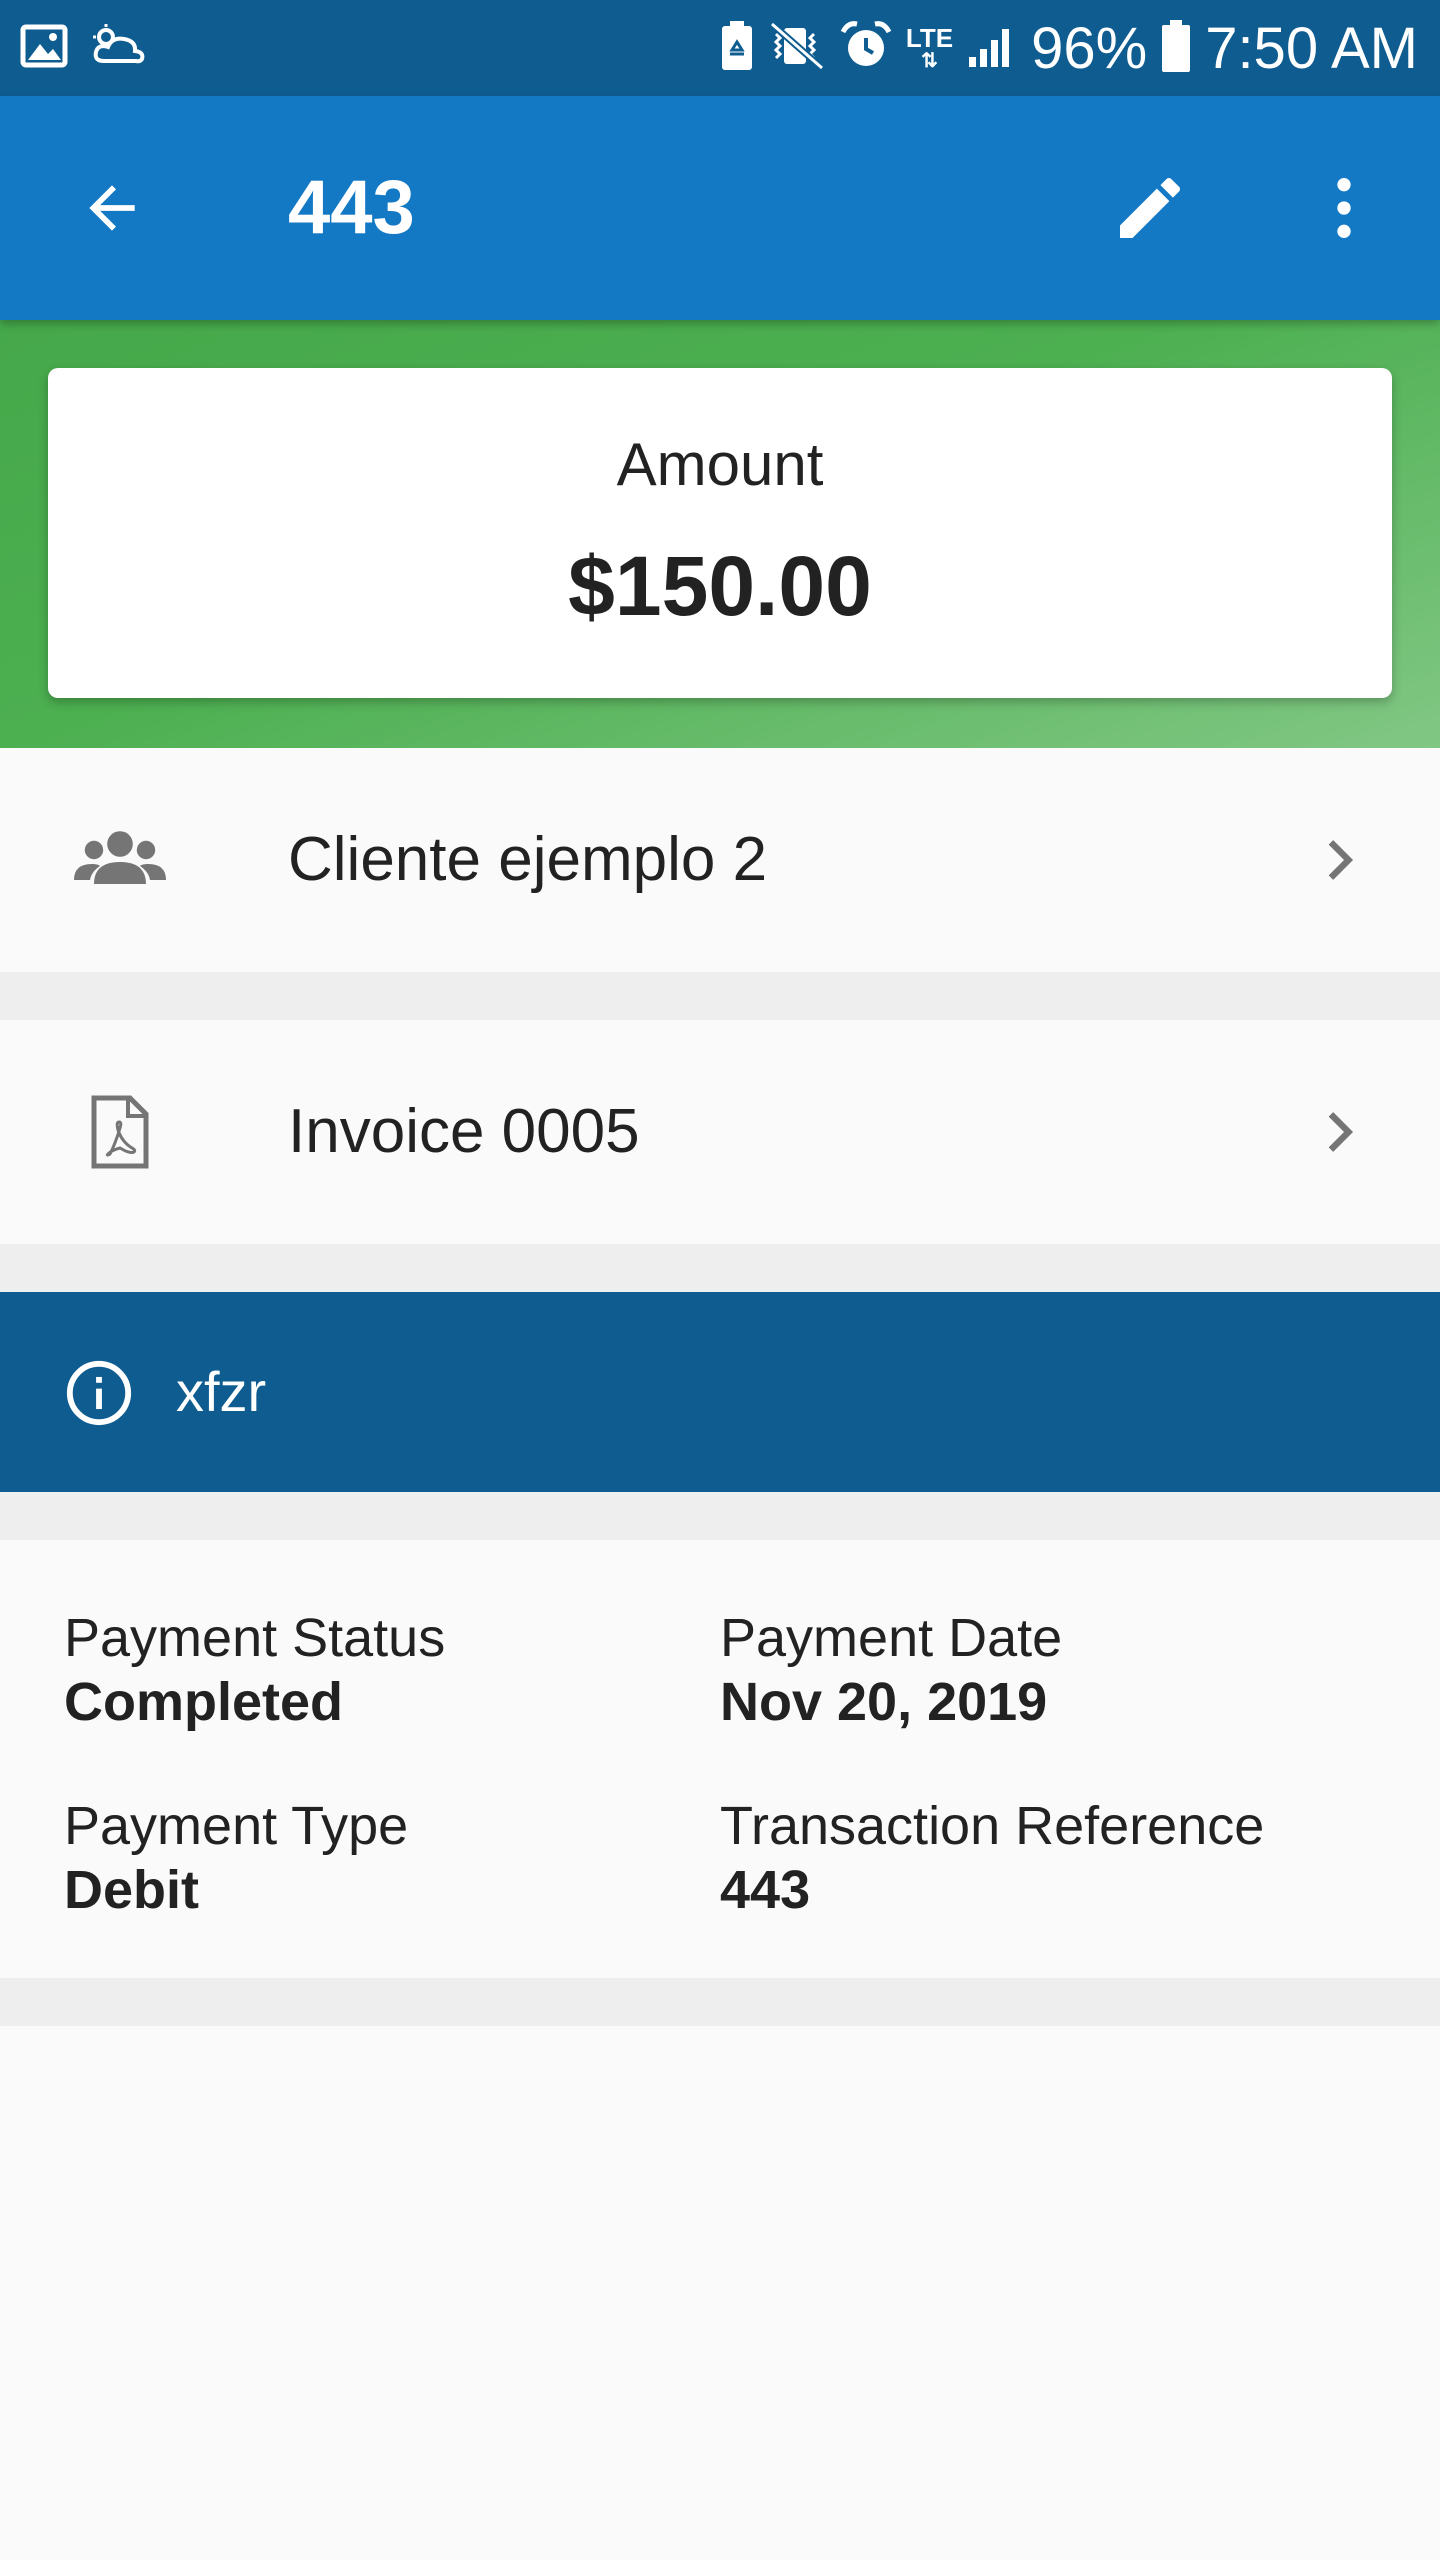 Image resolution: width=1440 pixels, height=2560 pixels. What do you see at coordinates (891, 1638) in the screenshot?
I see `payment-date-label: Payment Date` at bounding box center [891, 1638].